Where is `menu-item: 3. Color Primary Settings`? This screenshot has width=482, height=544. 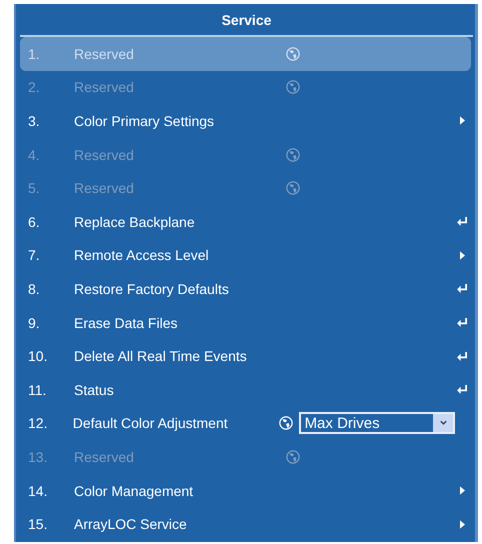
menu-item: 3. Color Primary Settings is located at coordinates (245, 121).